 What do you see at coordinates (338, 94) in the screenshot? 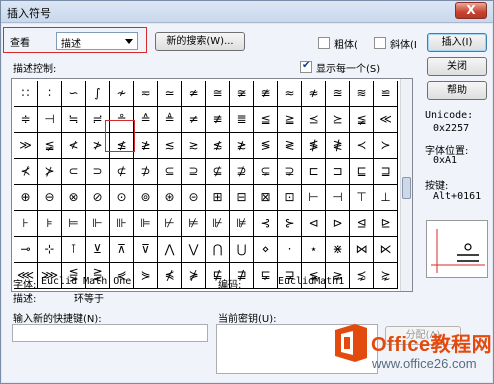
I see `symbol-cell: ≊` at bounding box center [338, 94].